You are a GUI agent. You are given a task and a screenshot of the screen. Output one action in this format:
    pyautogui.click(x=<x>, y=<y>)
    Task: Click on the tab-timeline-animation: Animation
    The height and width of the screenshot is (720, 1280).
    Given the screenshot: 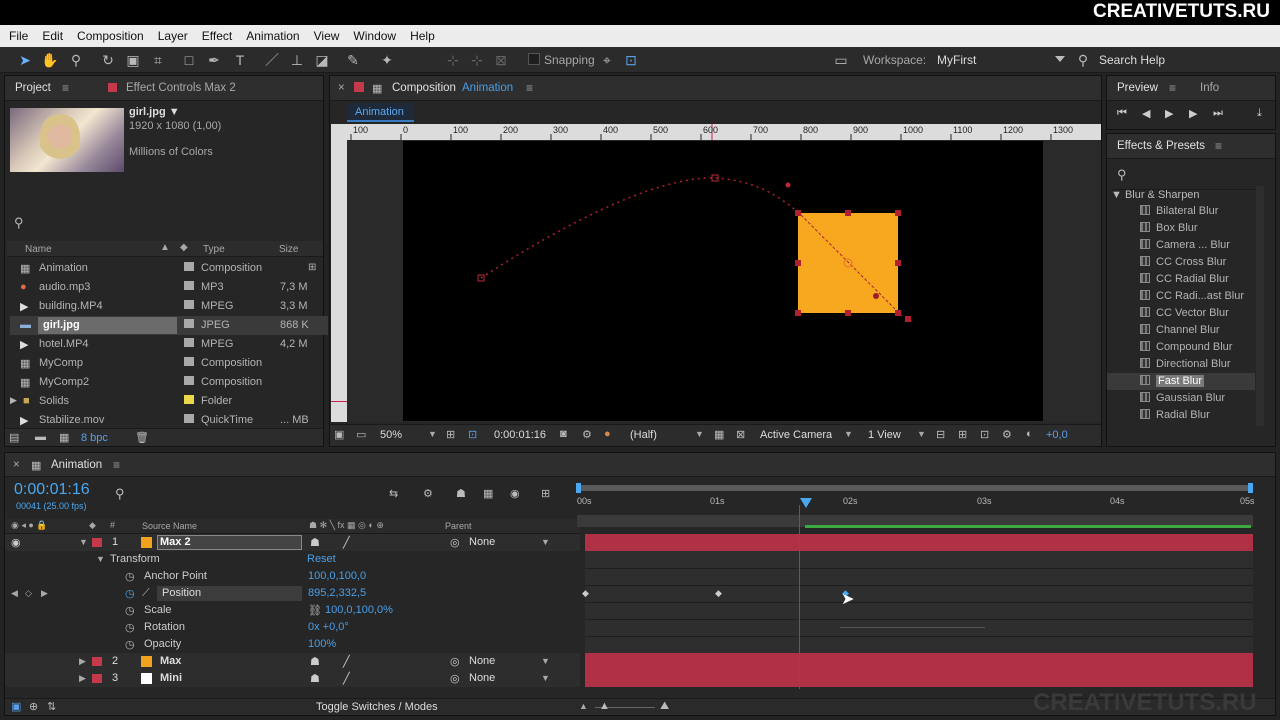 What is the action you would take?
    pyautogui.click(x=76, y=465)
    